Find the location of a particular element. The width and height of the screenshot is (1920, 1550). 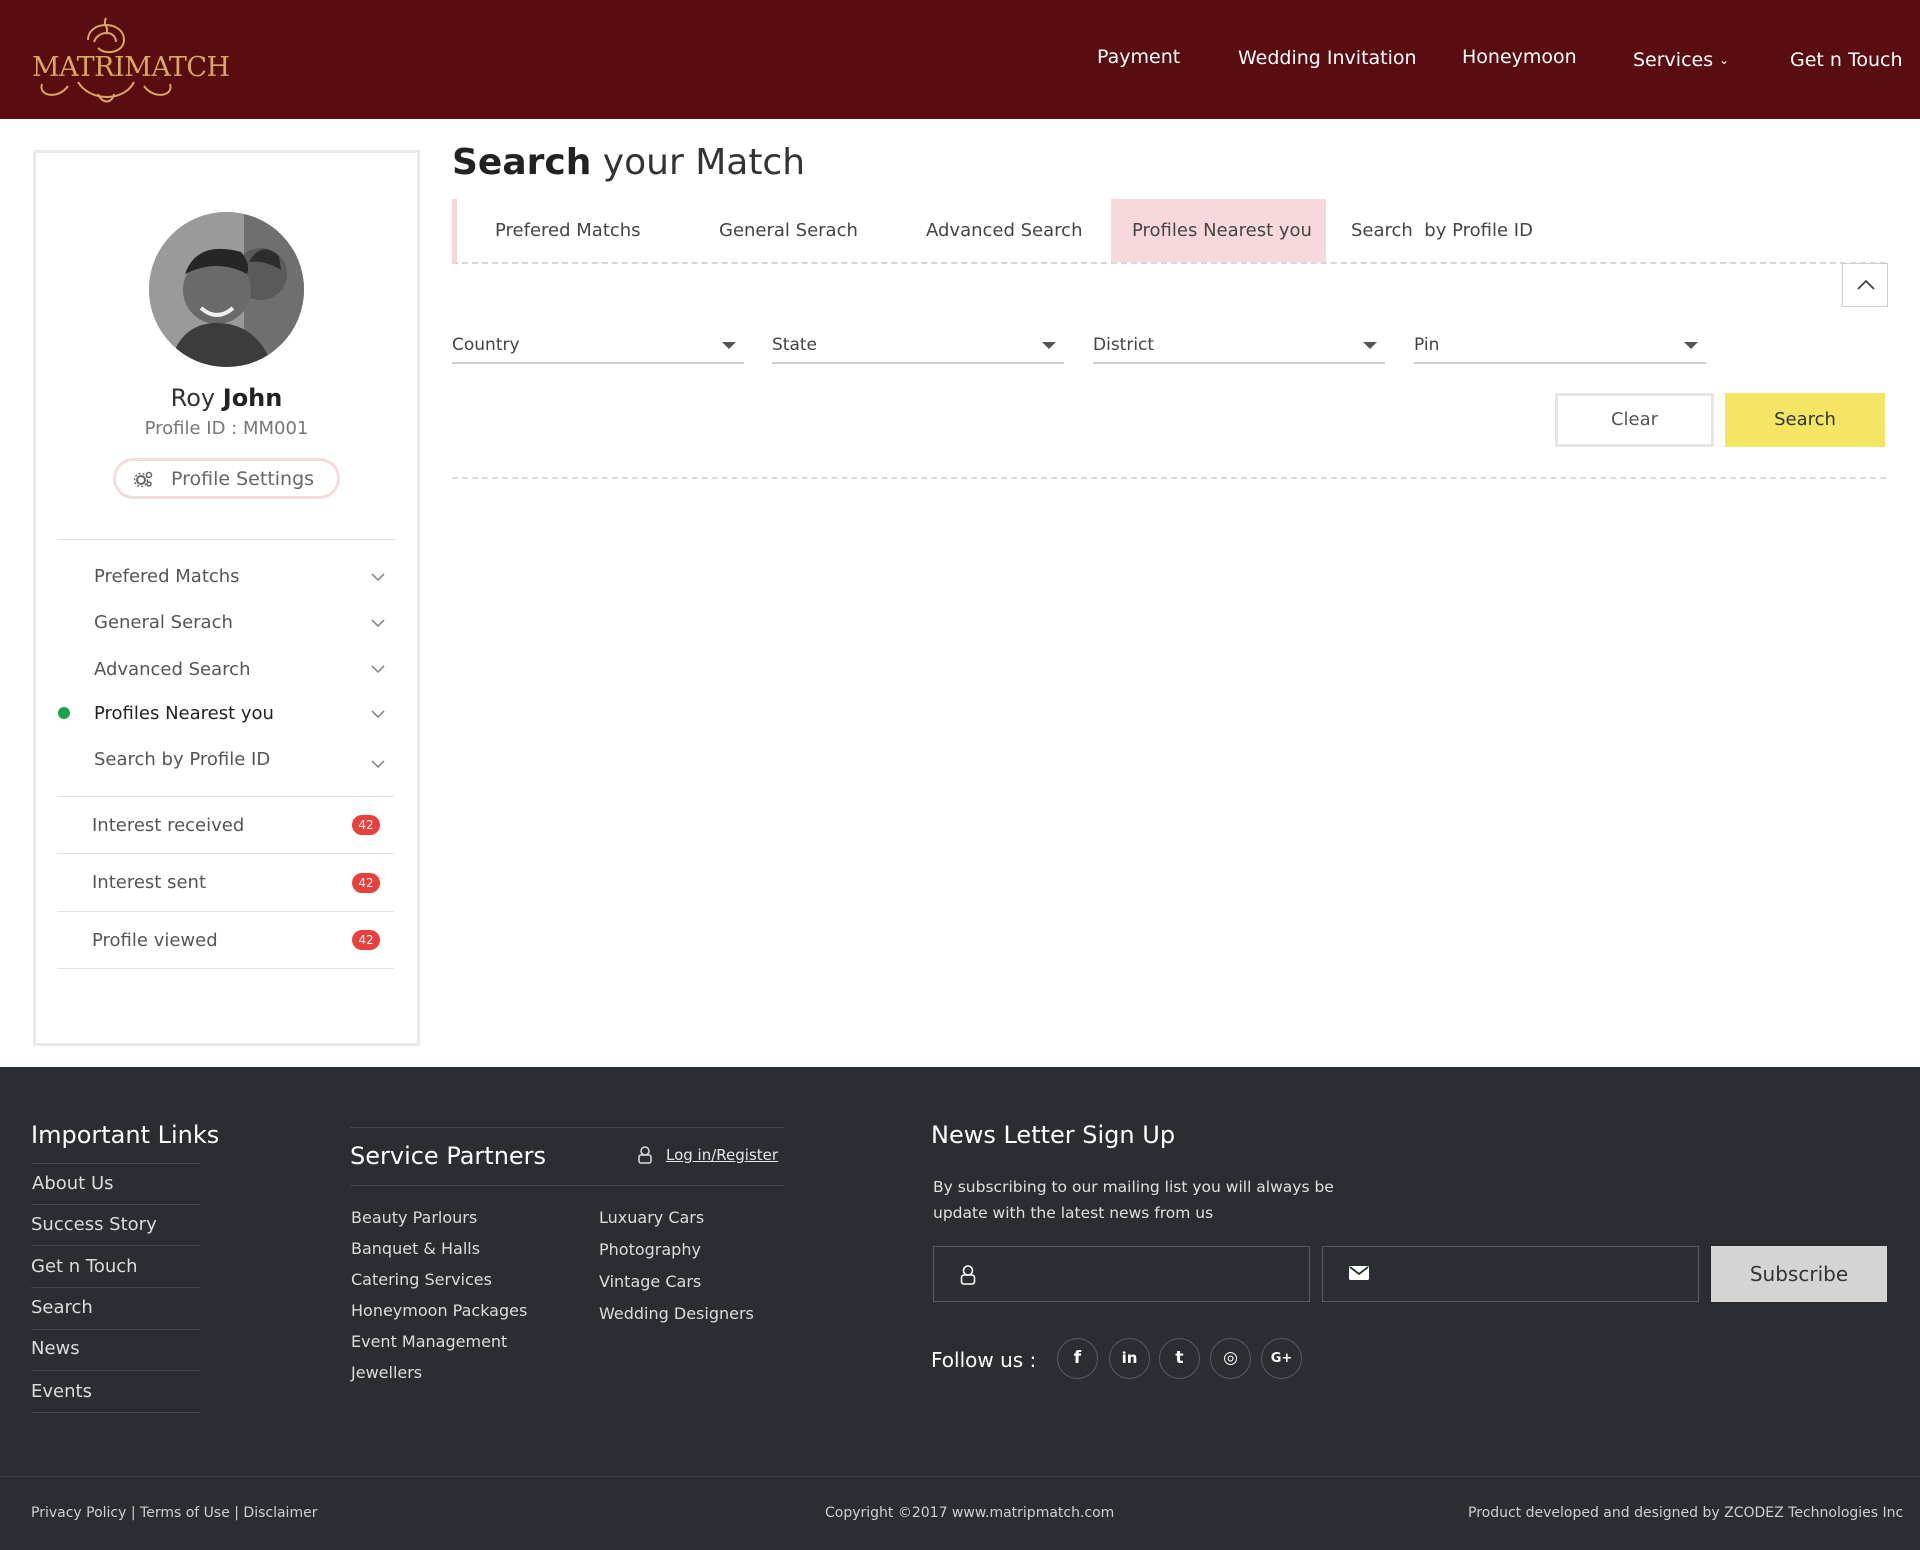

partner-link: Wedding Designers is located at coordinates (676, 1313).